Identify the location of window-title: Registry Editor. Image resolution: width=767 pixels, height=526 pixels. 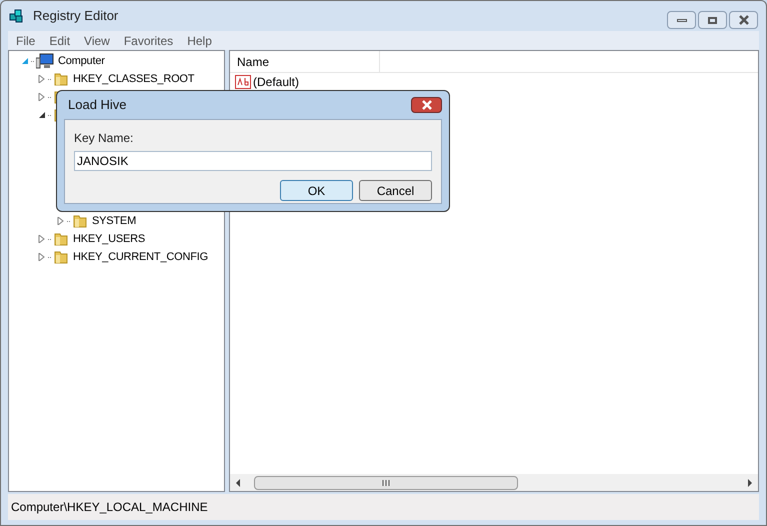
(75, 16).